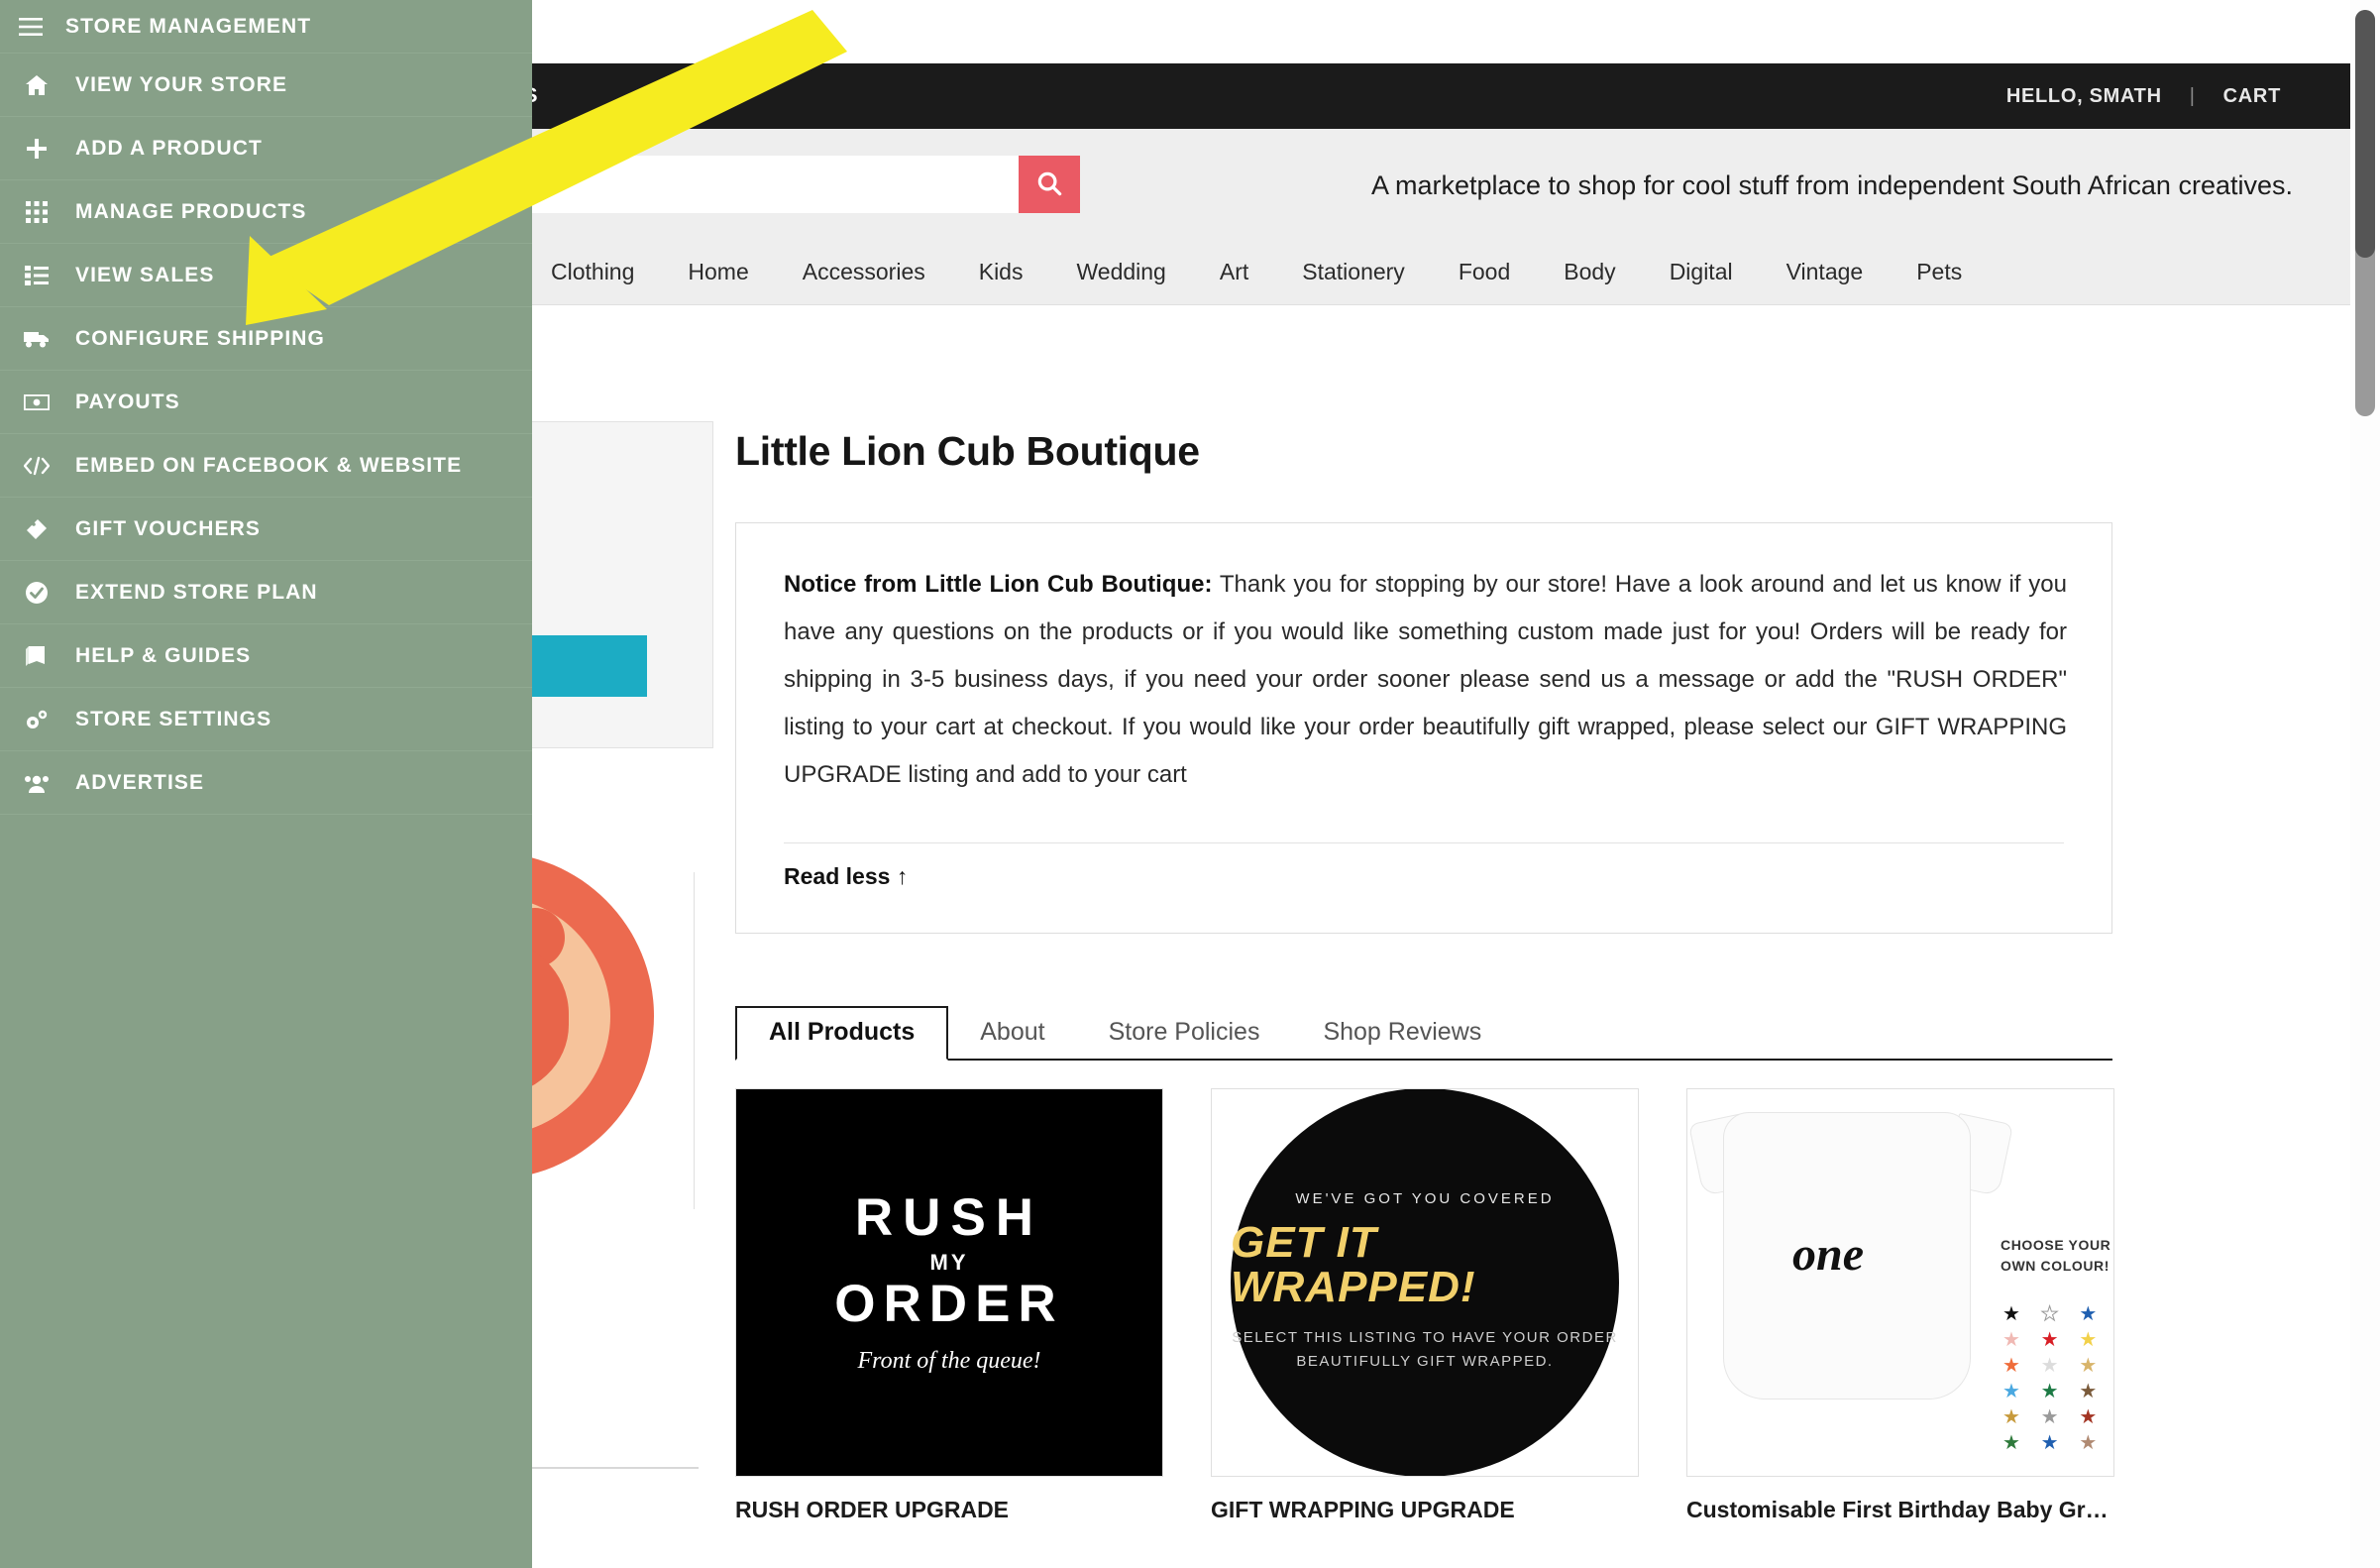  I want to click on sidebar-item-embed-on-facebook-website: EMBED ON FACEBOOK & WEBSITE, so click(266, 465).